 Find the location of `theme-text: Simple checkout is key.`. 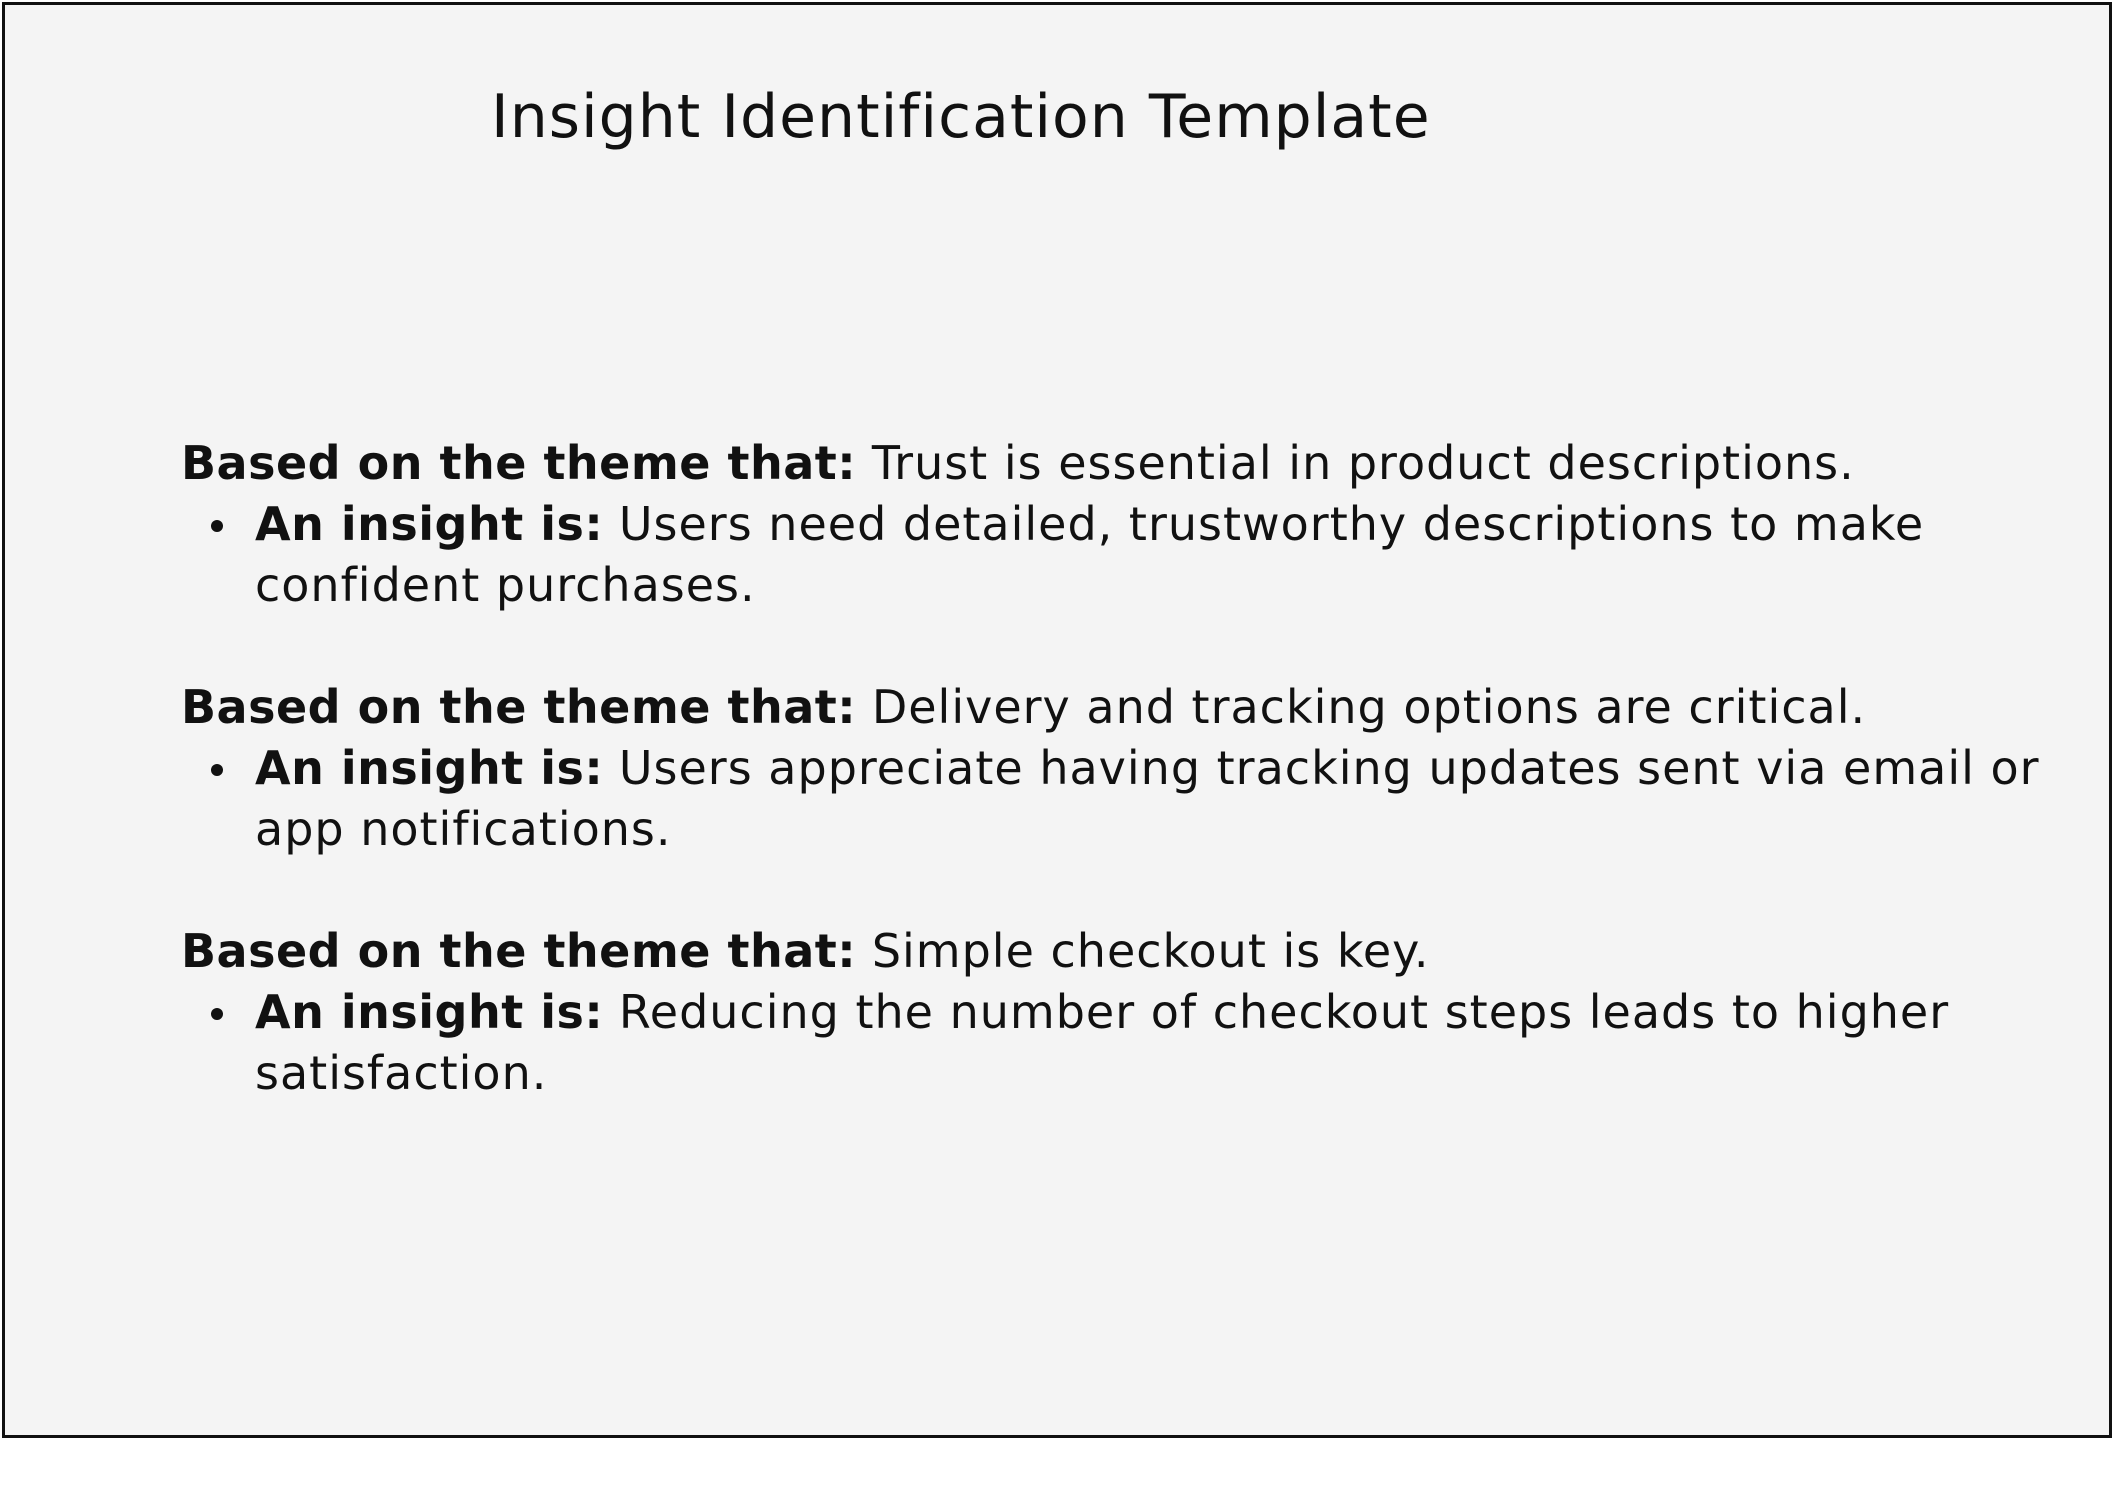

theme-text: Simple checkout is key. is located at coordinates (1150, 951).